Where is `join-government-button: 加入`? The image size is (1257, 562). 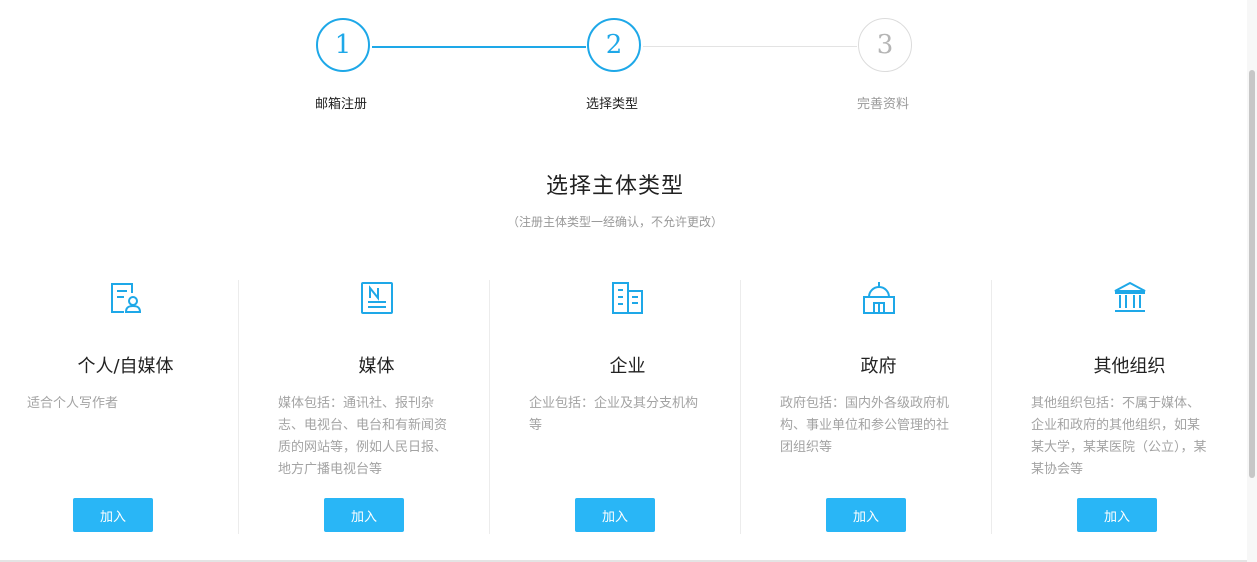
join-government-button: 加入 is located at coordinates (866, 515).